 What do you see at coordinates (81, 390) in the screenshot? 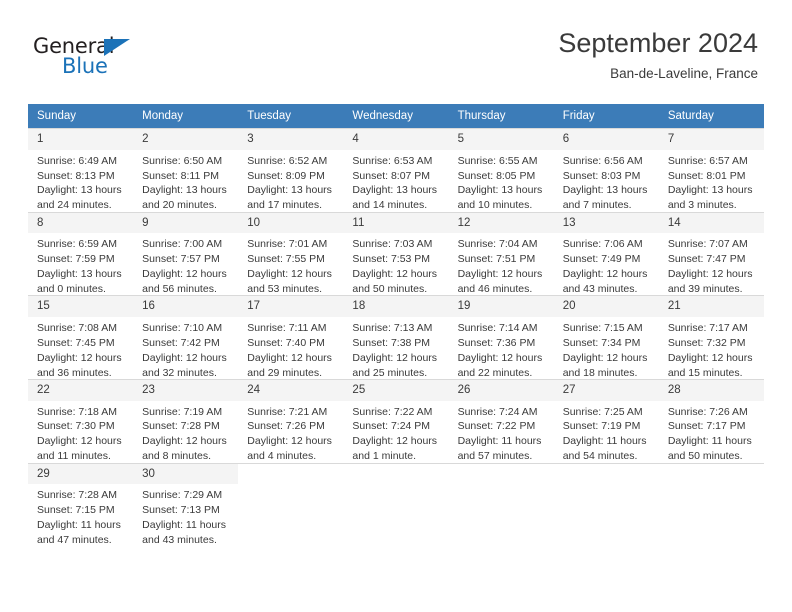
I see `day-number: 22` at bounding box center [81, 390].